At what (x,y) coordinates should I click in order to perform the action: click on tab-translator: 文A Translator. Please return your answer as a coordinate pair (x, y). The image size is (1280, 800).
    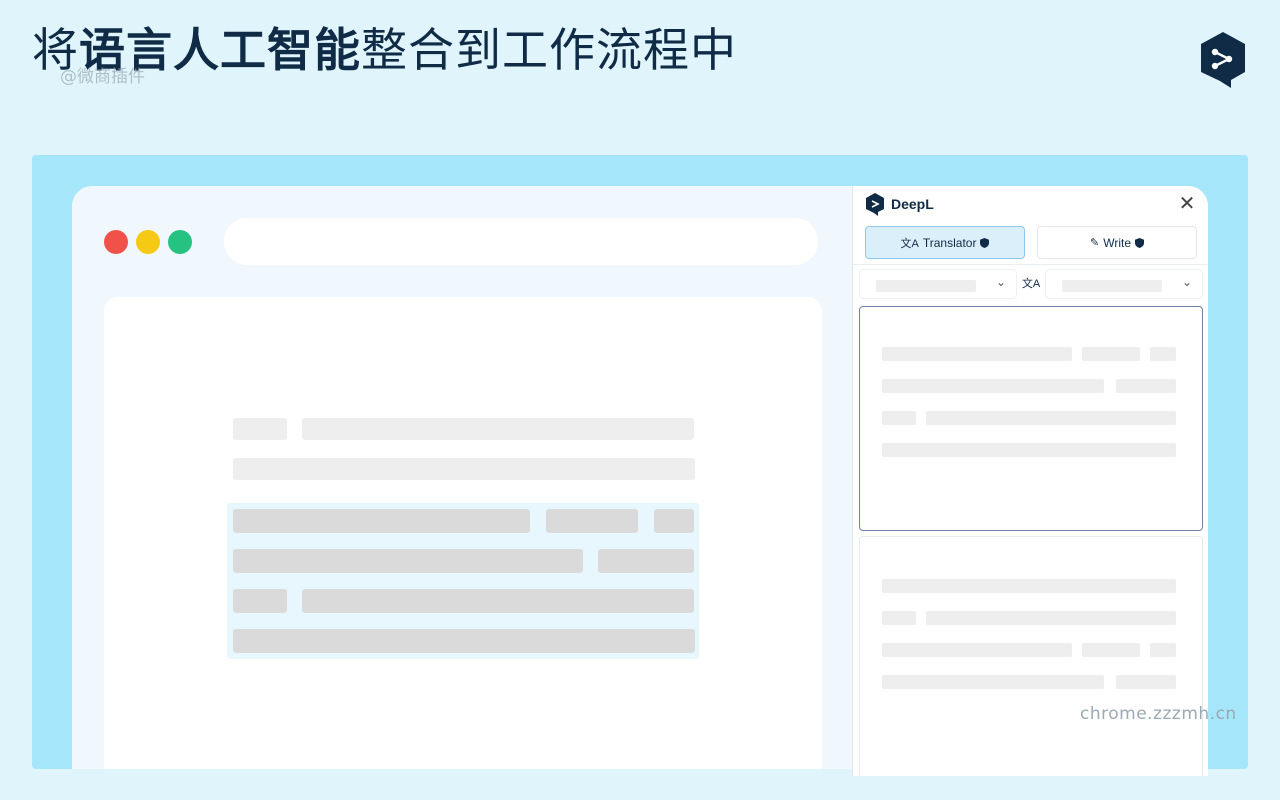
    Looking at the image, I should click on (945, 242).